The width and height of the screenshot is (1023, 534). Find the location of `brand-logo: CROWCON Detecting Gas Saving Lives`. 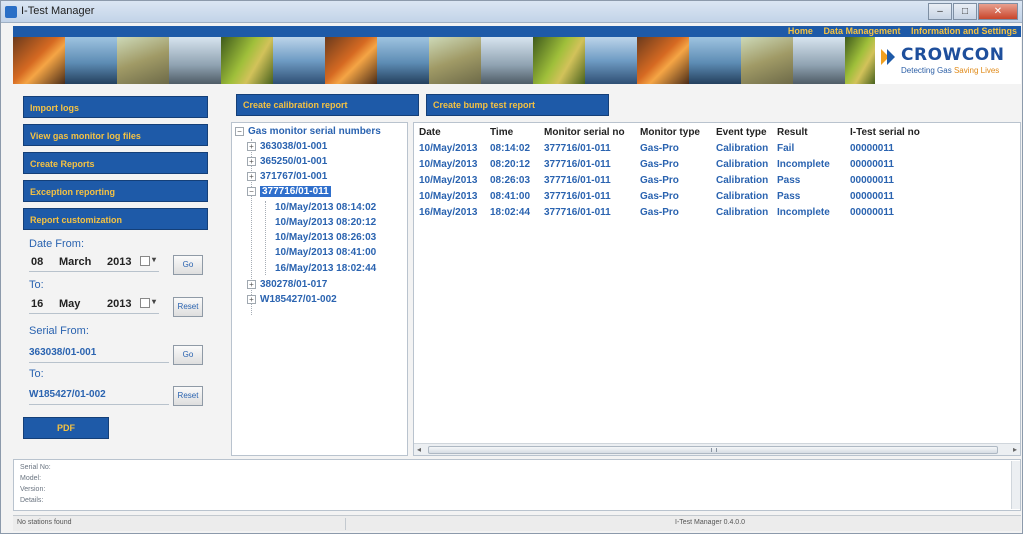

brand-logo: CROWCON Detecting Gas Saving Lives is located at coordinates (948, 60).